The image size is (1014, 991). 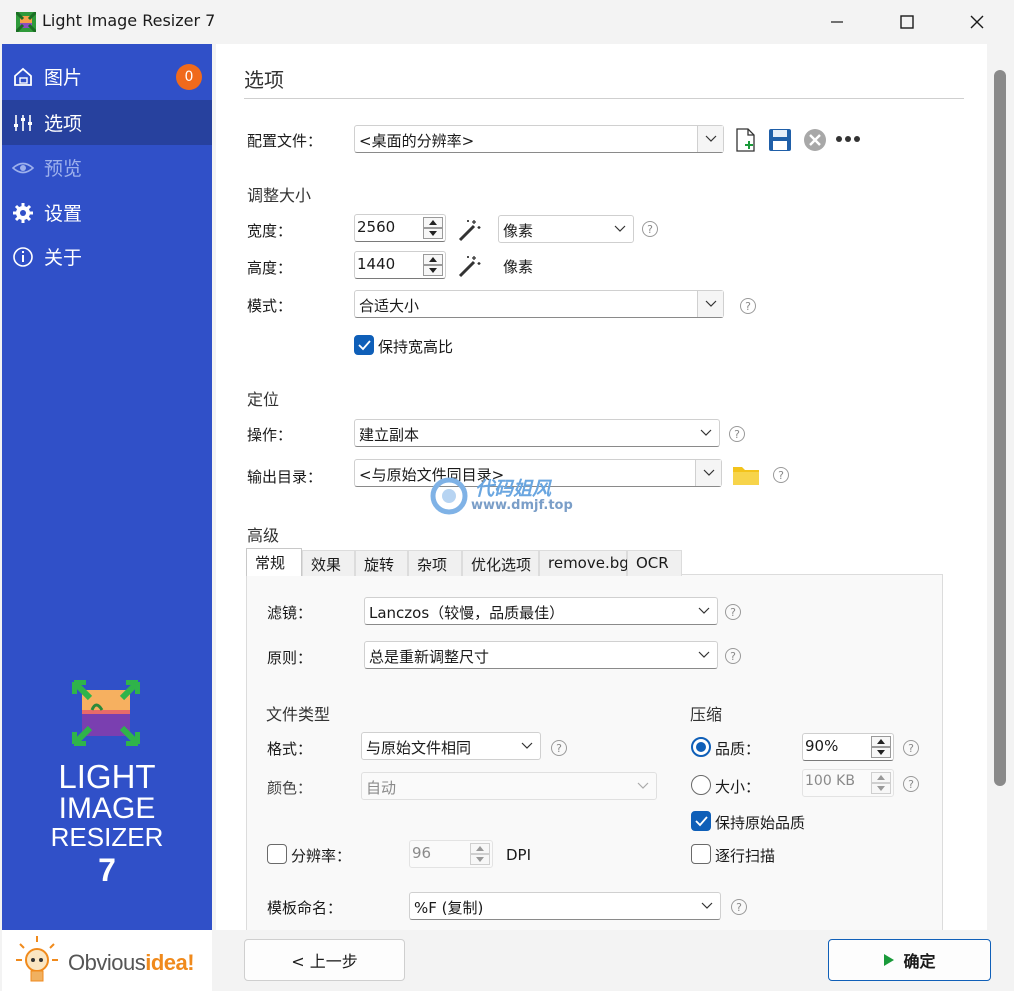 I want to click on height-stepper: 1440, so click(x=400, y=265).